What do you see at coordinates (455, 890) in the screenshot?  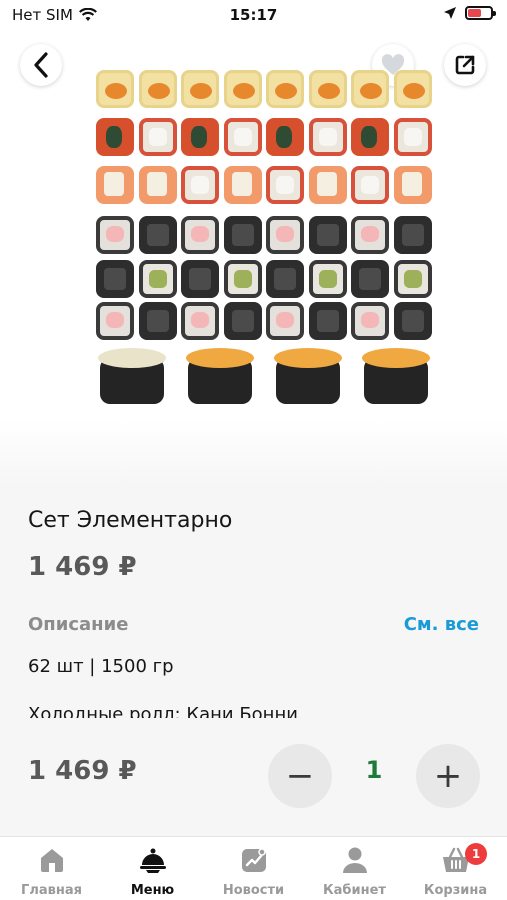 I see `tab-label: Корзина` at bounding box center [455, 890].